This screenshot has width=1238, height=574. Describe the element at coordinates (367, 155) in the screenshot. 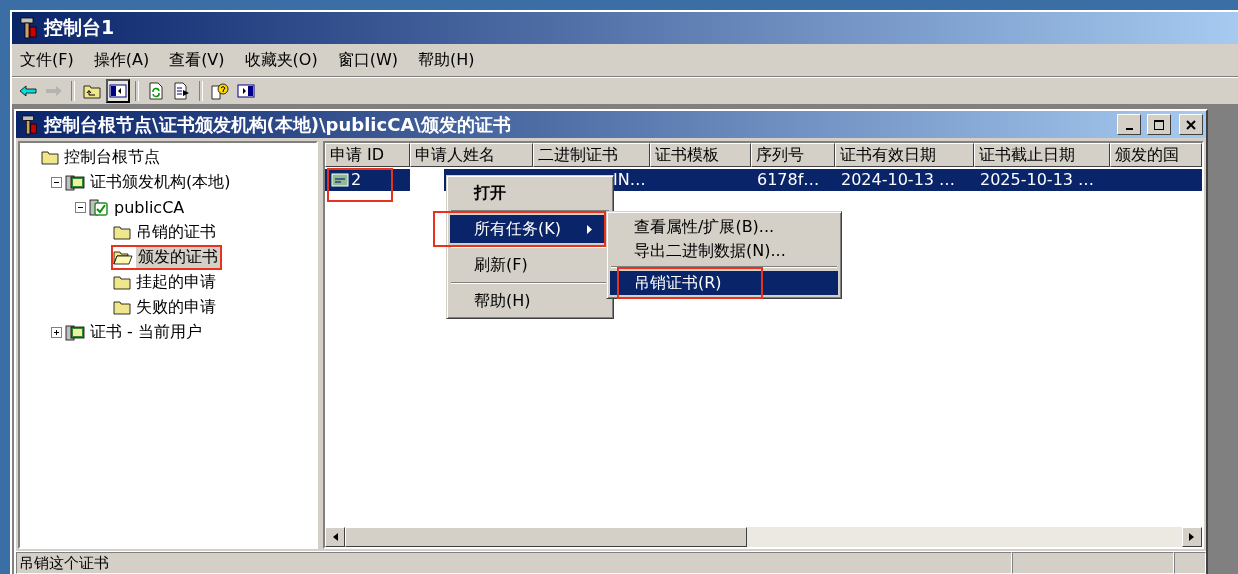

I see `column-header: 申请 ID` at that location.